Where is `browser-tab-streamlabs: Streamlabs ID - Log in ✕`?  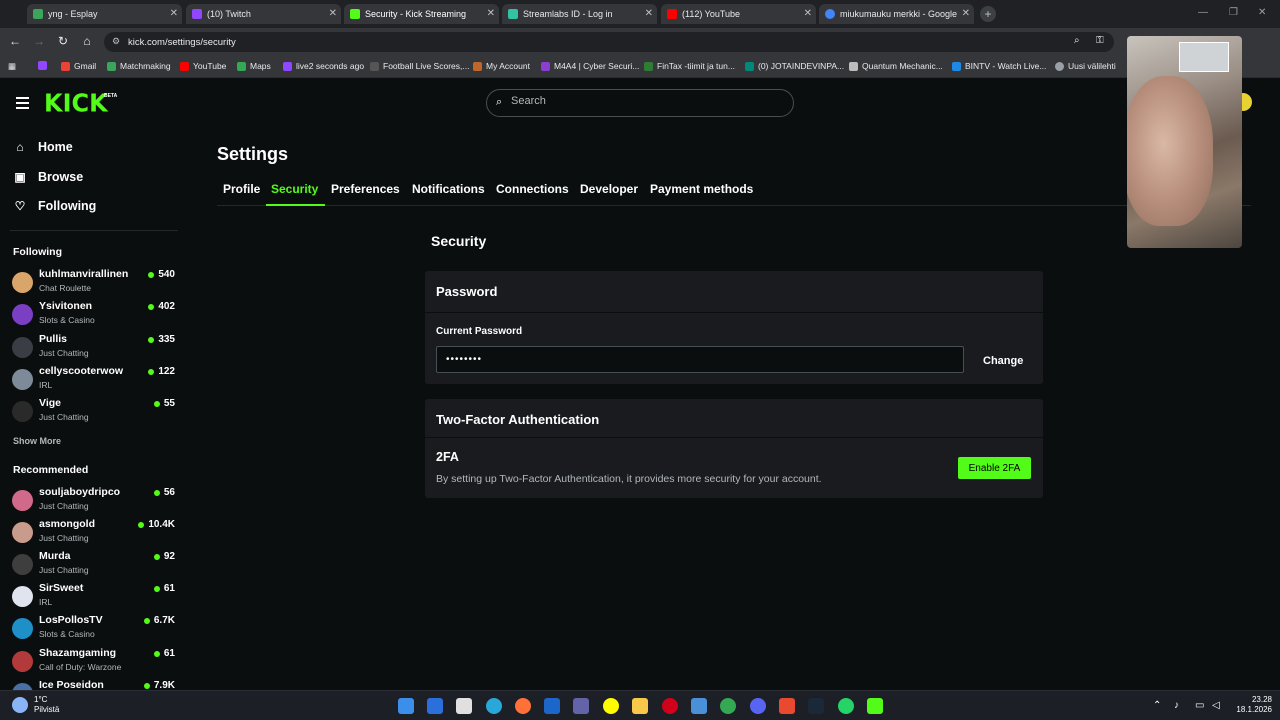
browser-tab-streamlabs: Streamlabs ID - Log in ✕ is located at coordinates (579, 14).